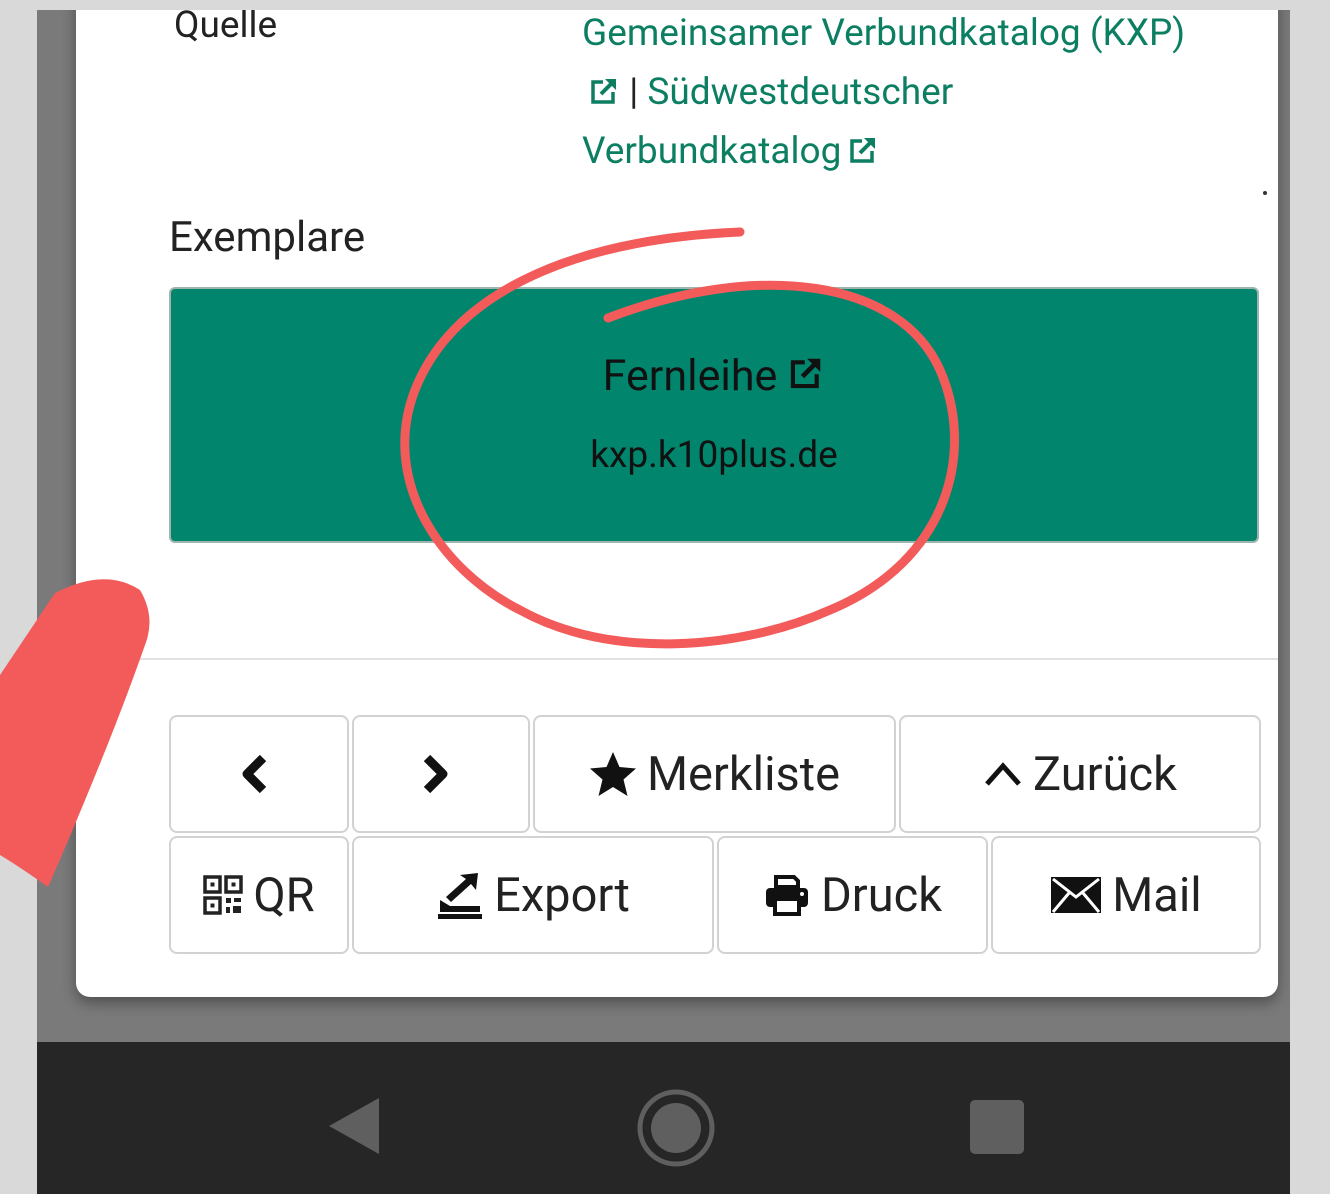 The image size is (1330, 1194). Describe the element at coordinates (612, 774) in the screenshot. I see `star-icon` at that location.